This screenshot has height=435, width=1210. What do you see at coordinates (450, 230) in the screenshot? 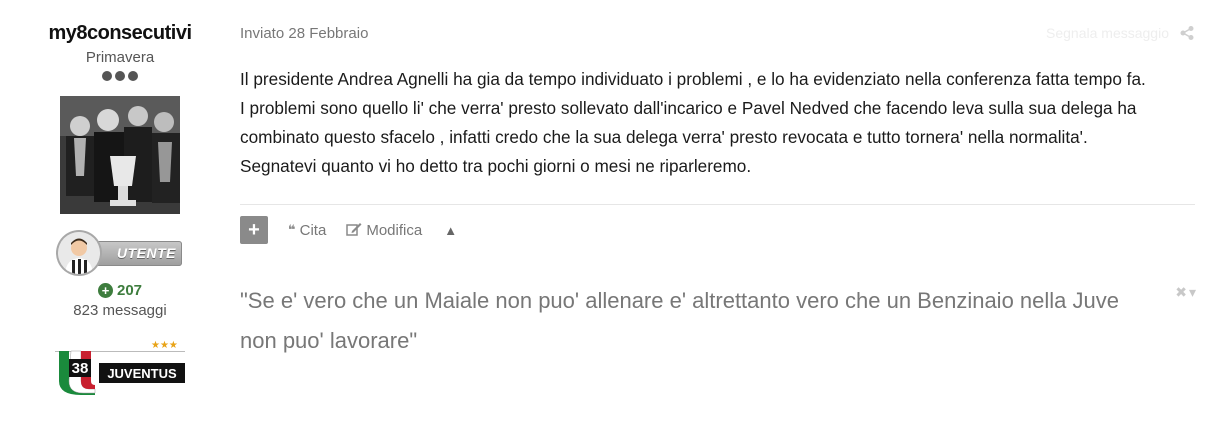
I see `scroll-top-icon: ▲` at bounding box center [450, 230].